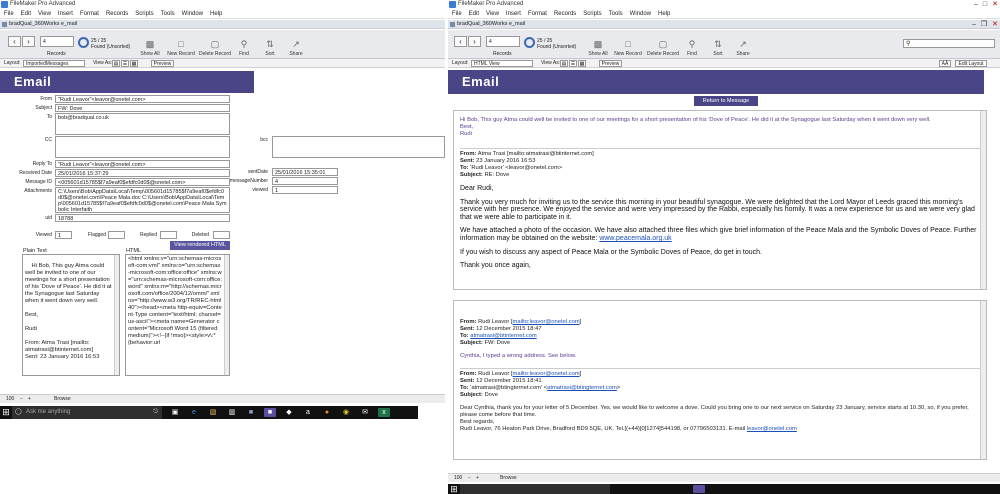 The width and height of the screenshot is (1000, 494). I want to click on uid-field: 18788, so click(142, 218).